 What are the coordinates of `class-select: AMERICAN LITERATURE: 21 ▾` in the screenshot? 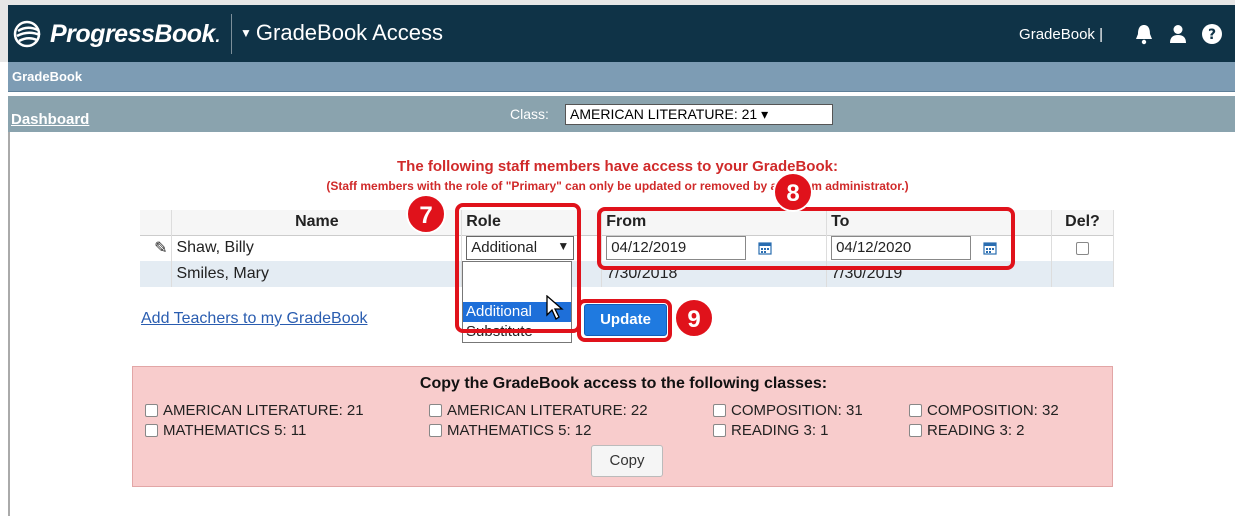 It's located at (699, 114).